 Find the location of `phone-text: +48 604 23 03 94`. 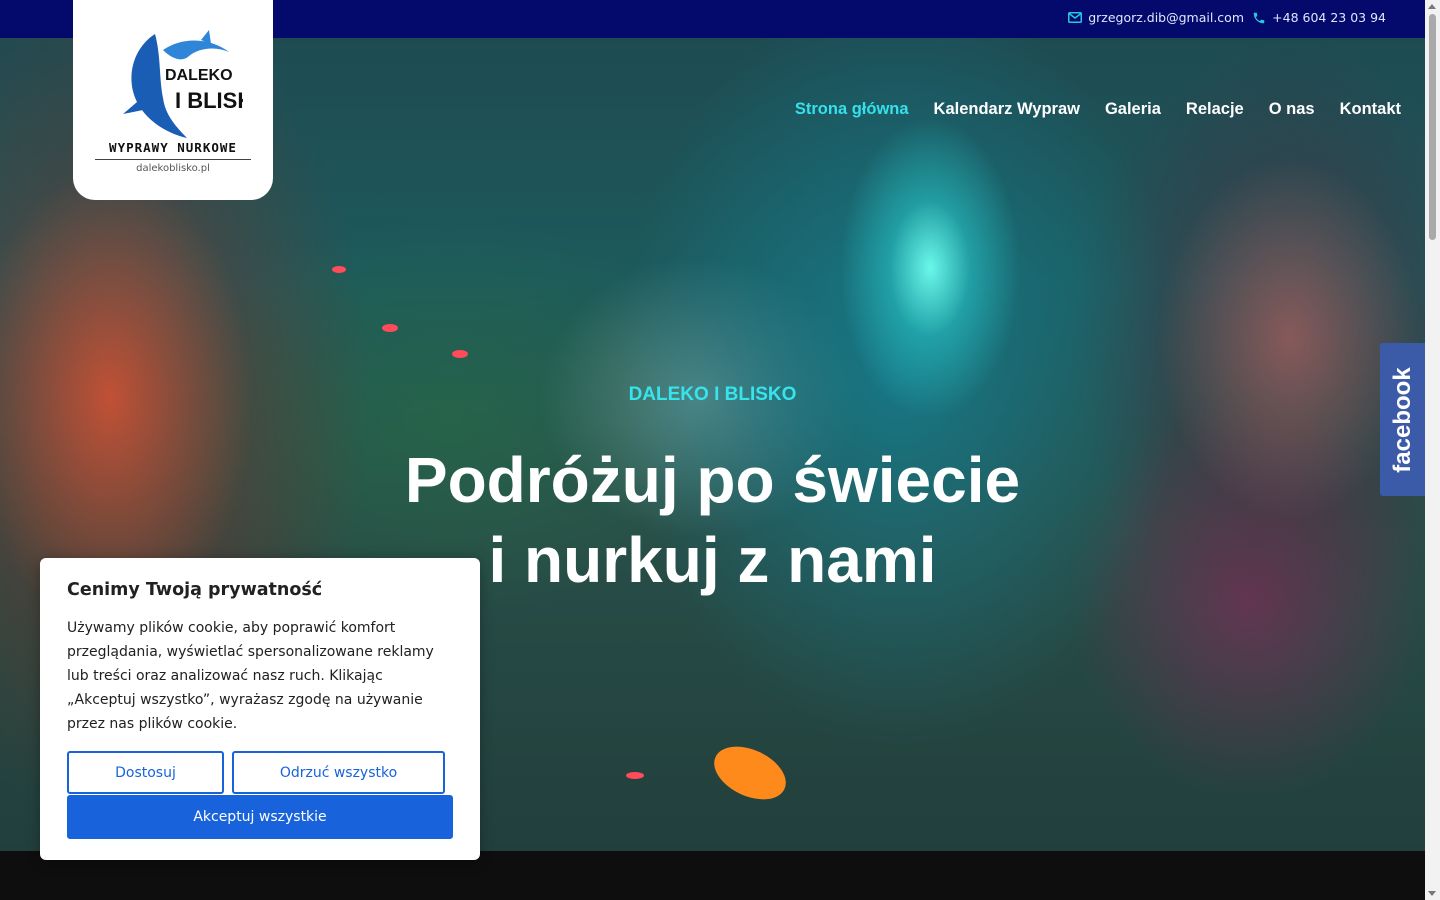

phone-text: +48 604 23 03 94 is located at coordinates (1329, 17).